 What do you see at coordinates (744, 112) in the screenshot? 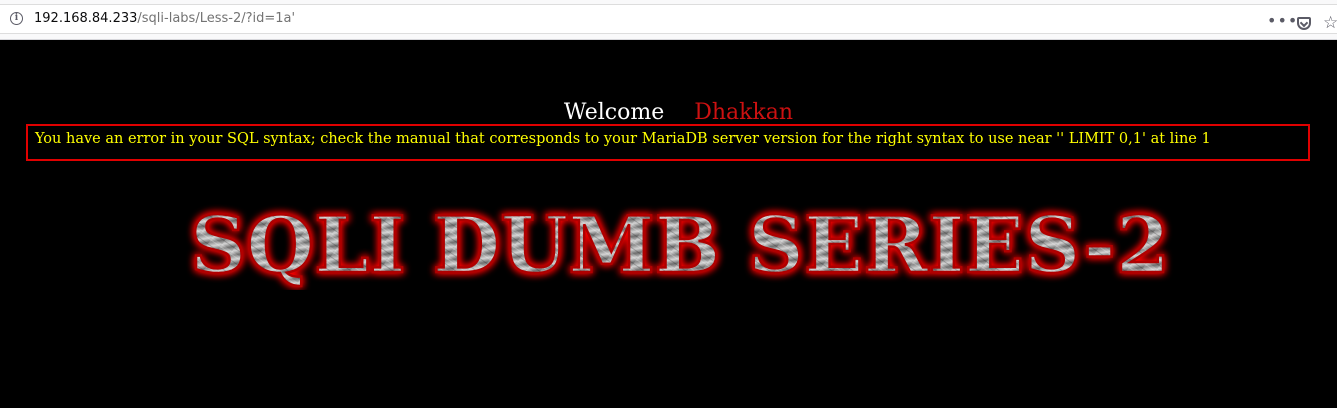
I see `user-name: Dhakkan` at bounding box center [744, 112].